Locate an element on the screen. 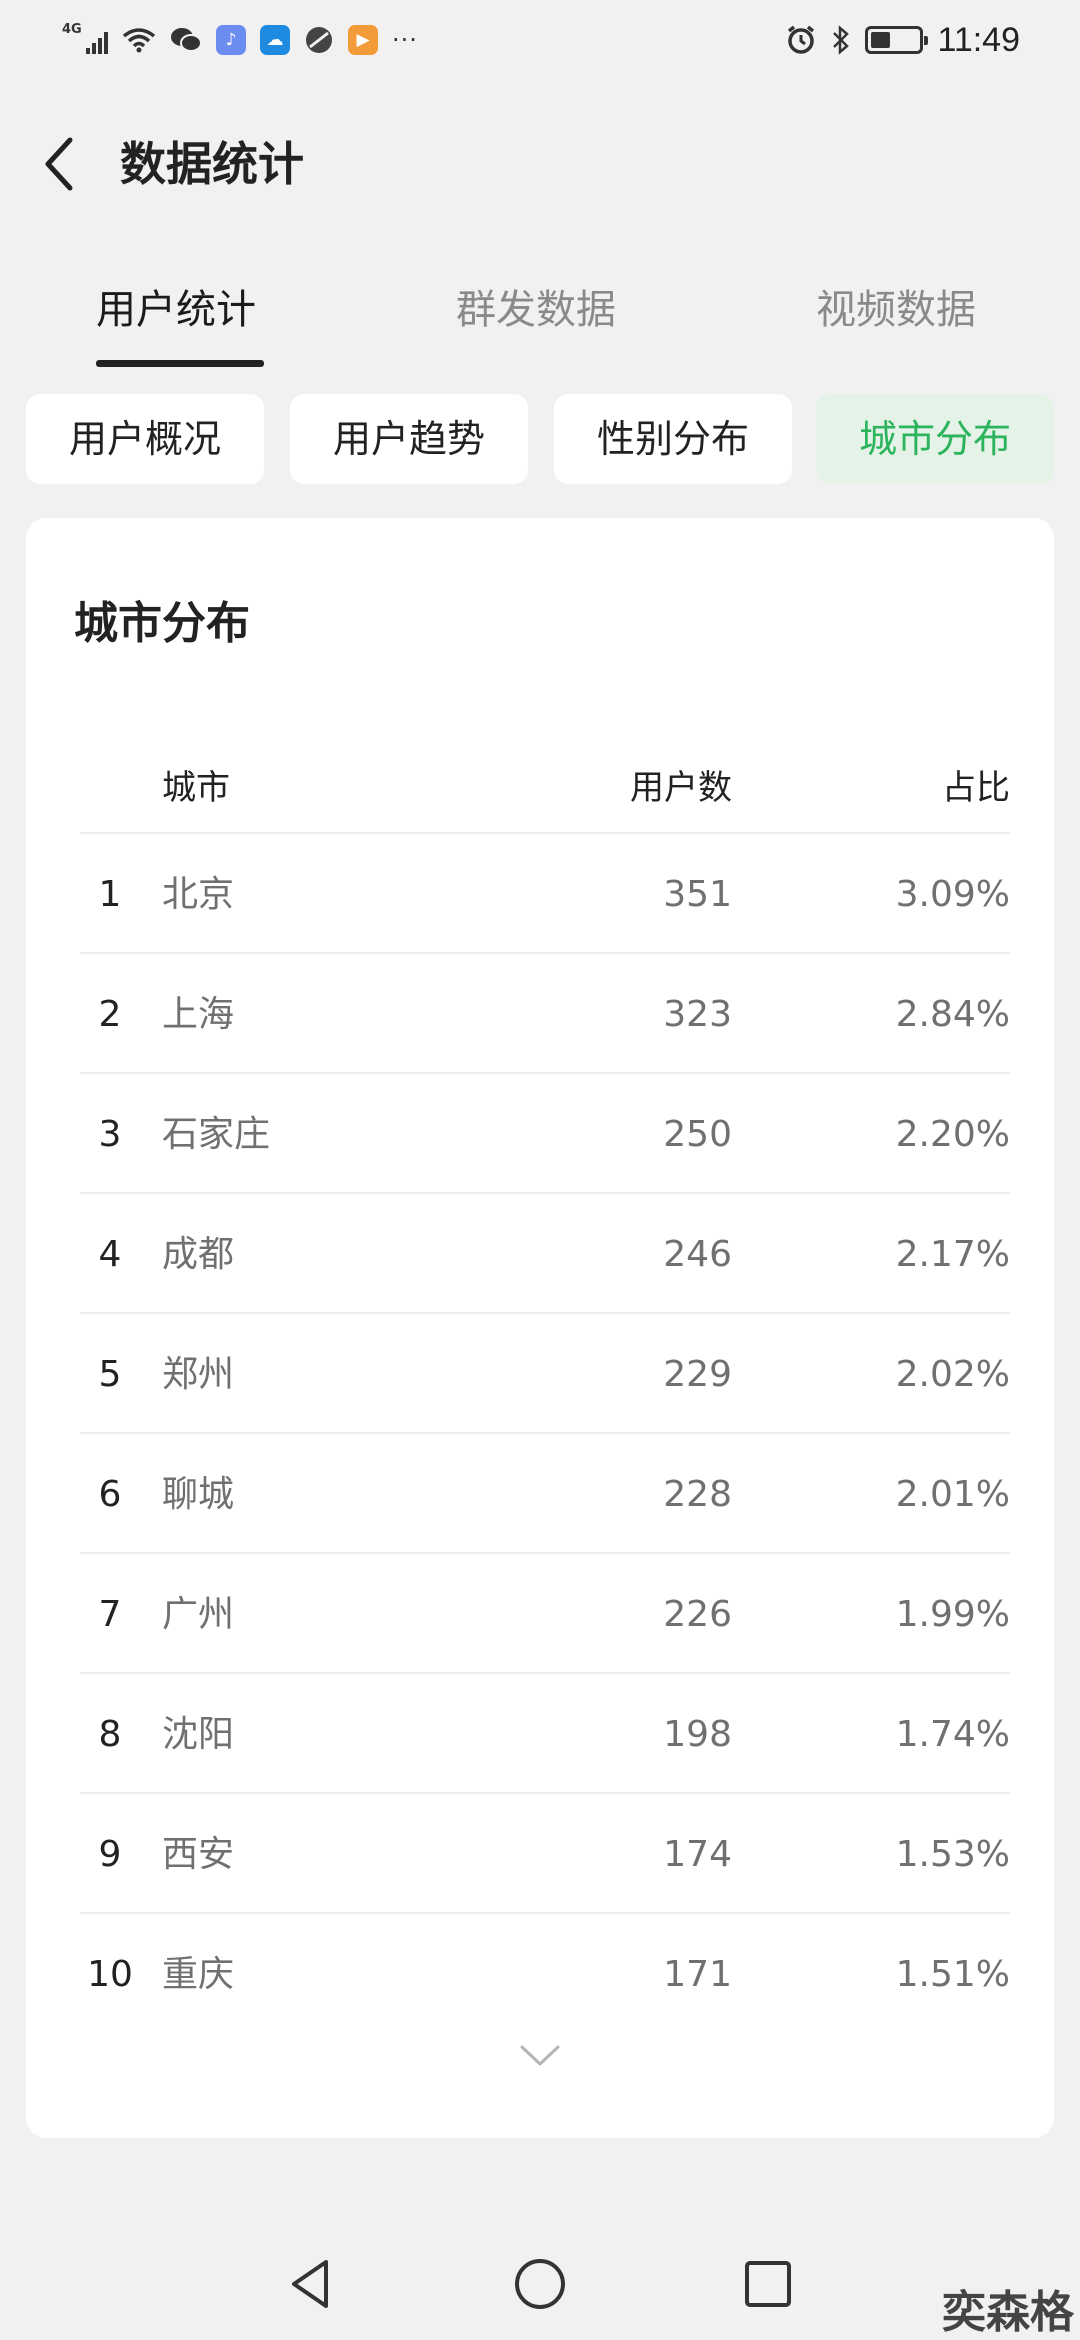 The height and width of the screenshot is (2340, 1080). alarm-icon is located at coordinates (801, 39).